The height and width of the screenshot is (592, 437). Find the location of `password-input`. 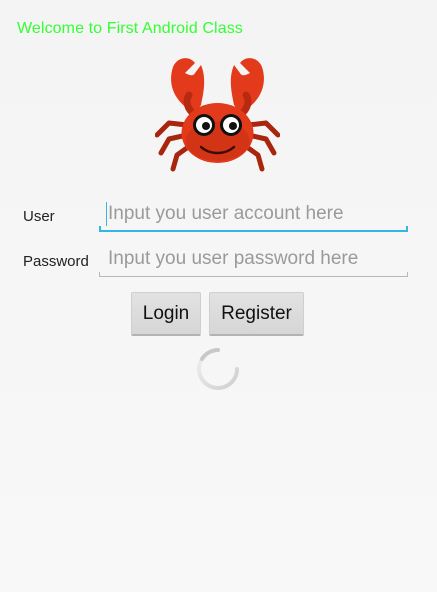

password-input is located at coordinates (258, 259).